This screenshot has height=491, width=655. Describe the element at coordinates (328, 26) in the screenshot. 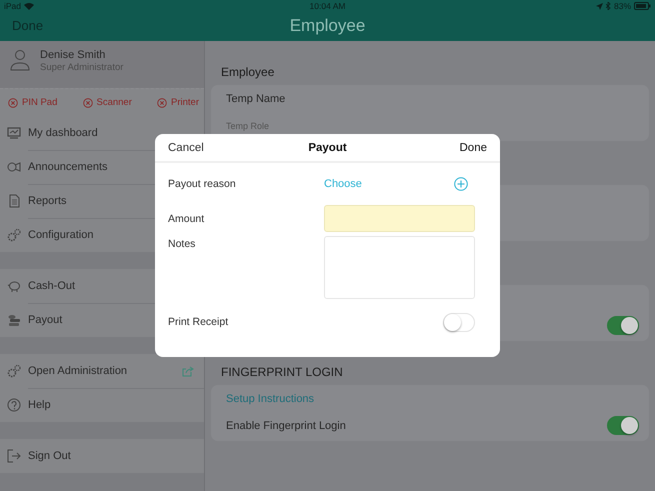

I see `screen-title: Employee` at that location.